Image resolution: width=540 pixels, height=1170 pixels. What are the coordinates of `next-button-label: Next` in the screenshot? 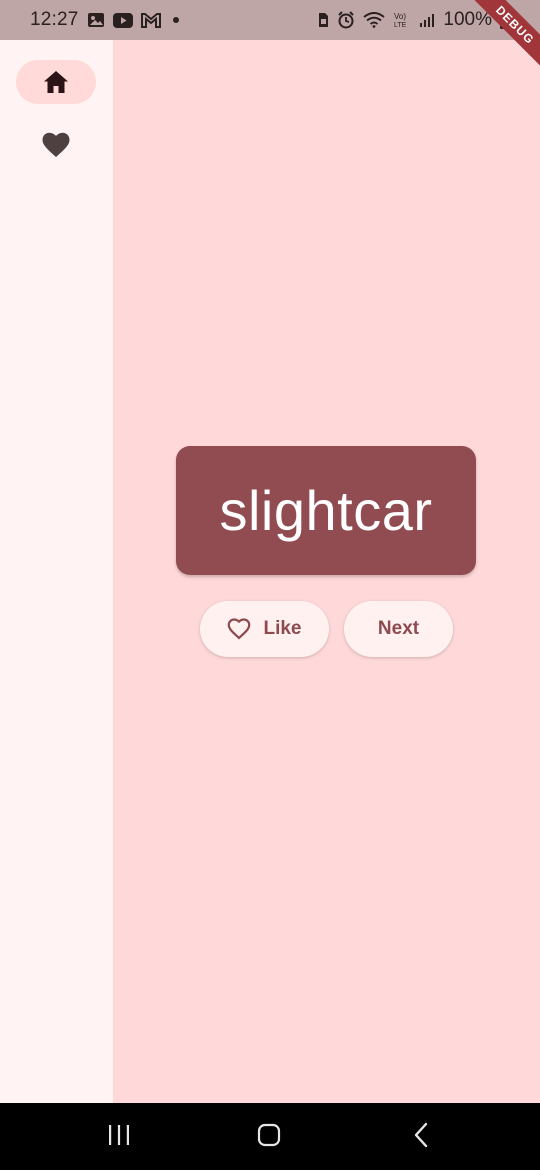 It's located at (398, 628).